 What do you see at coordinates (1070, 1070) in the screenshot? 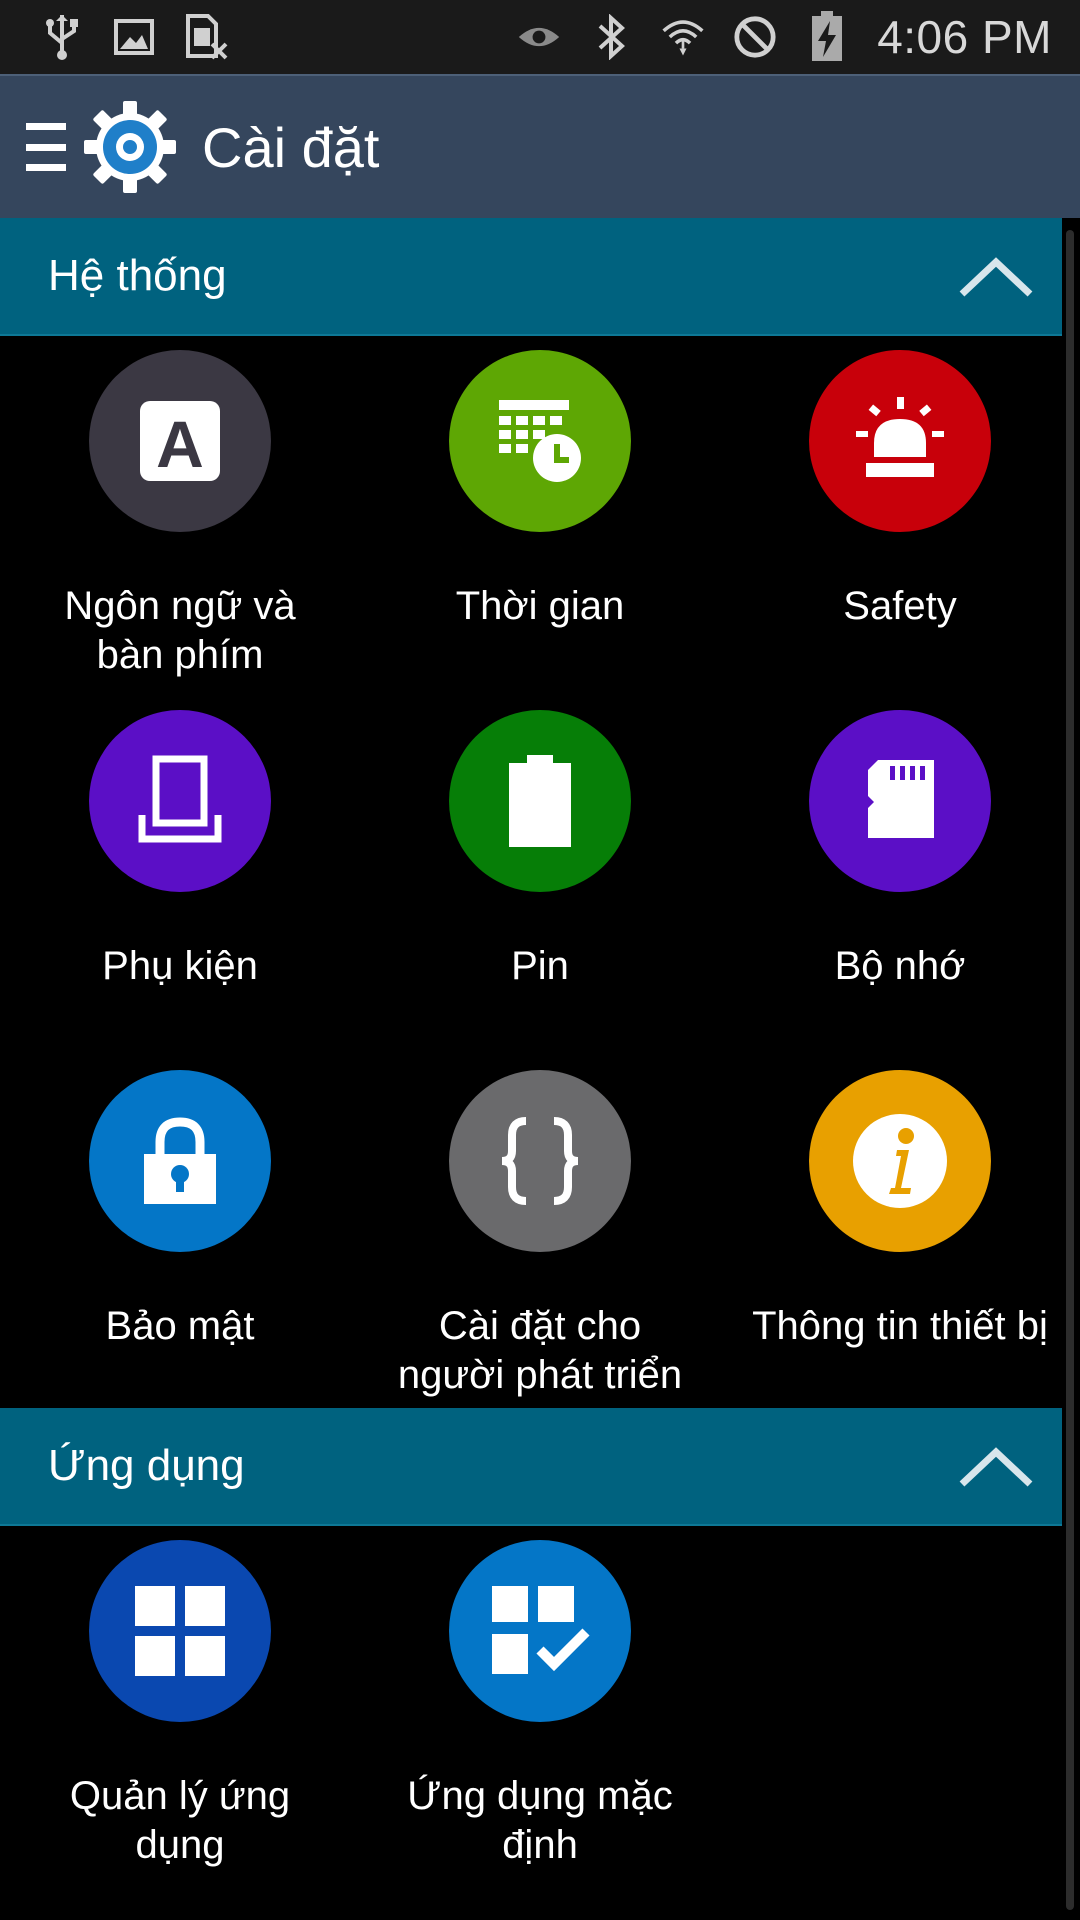
I see `scrollbar` at bounding box center [1070, 1070].